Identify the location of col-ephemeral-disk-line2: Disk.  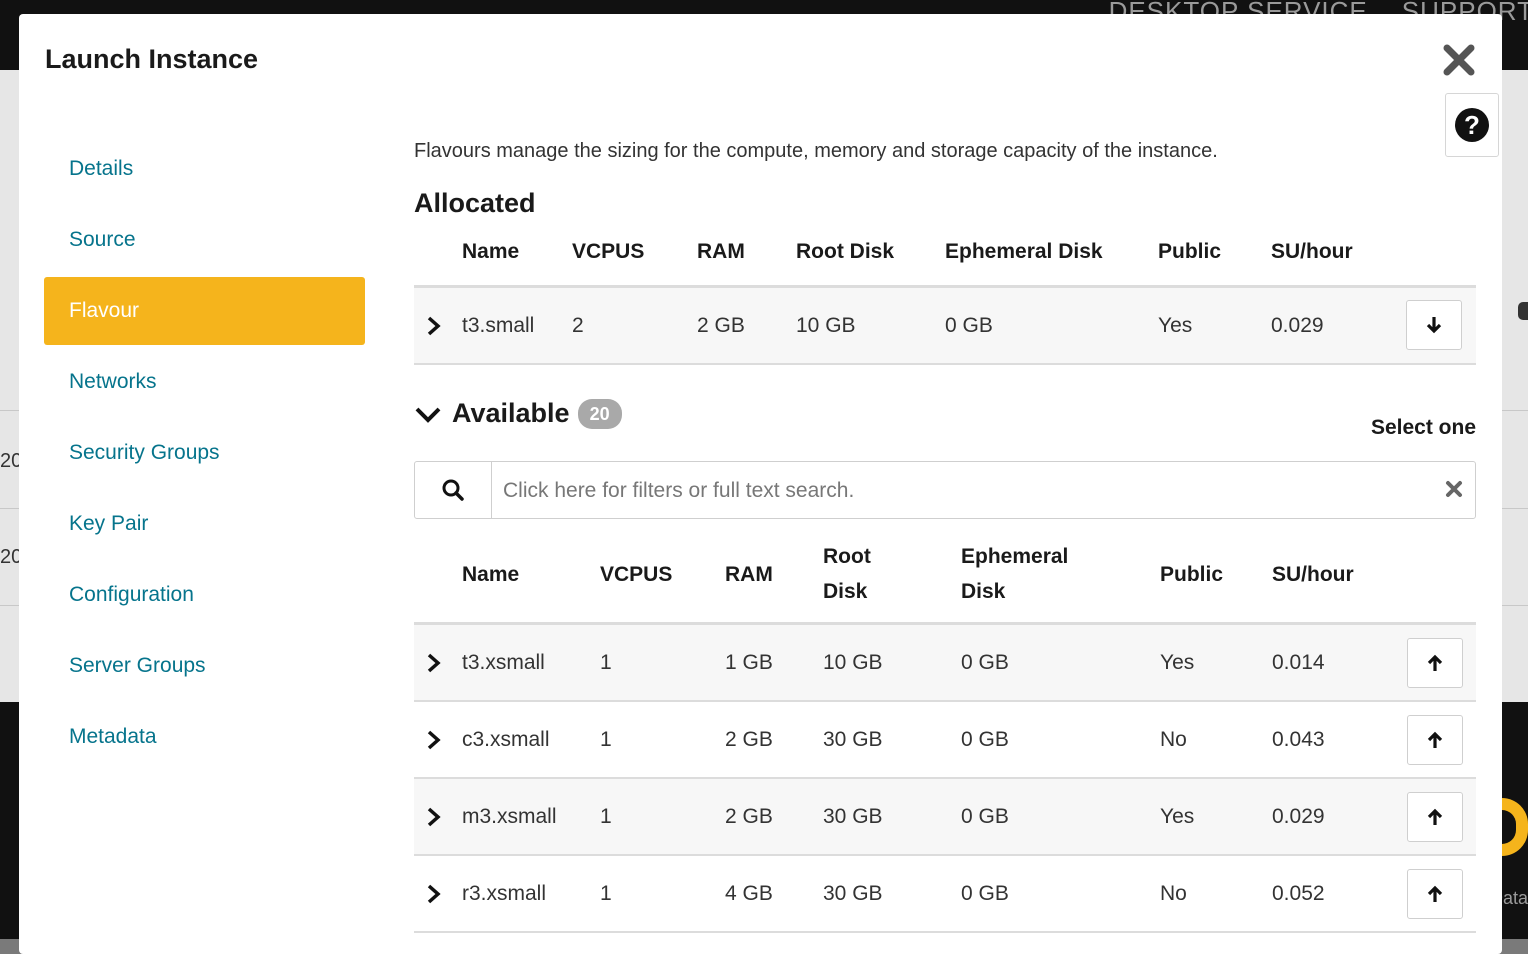
(983, 592).